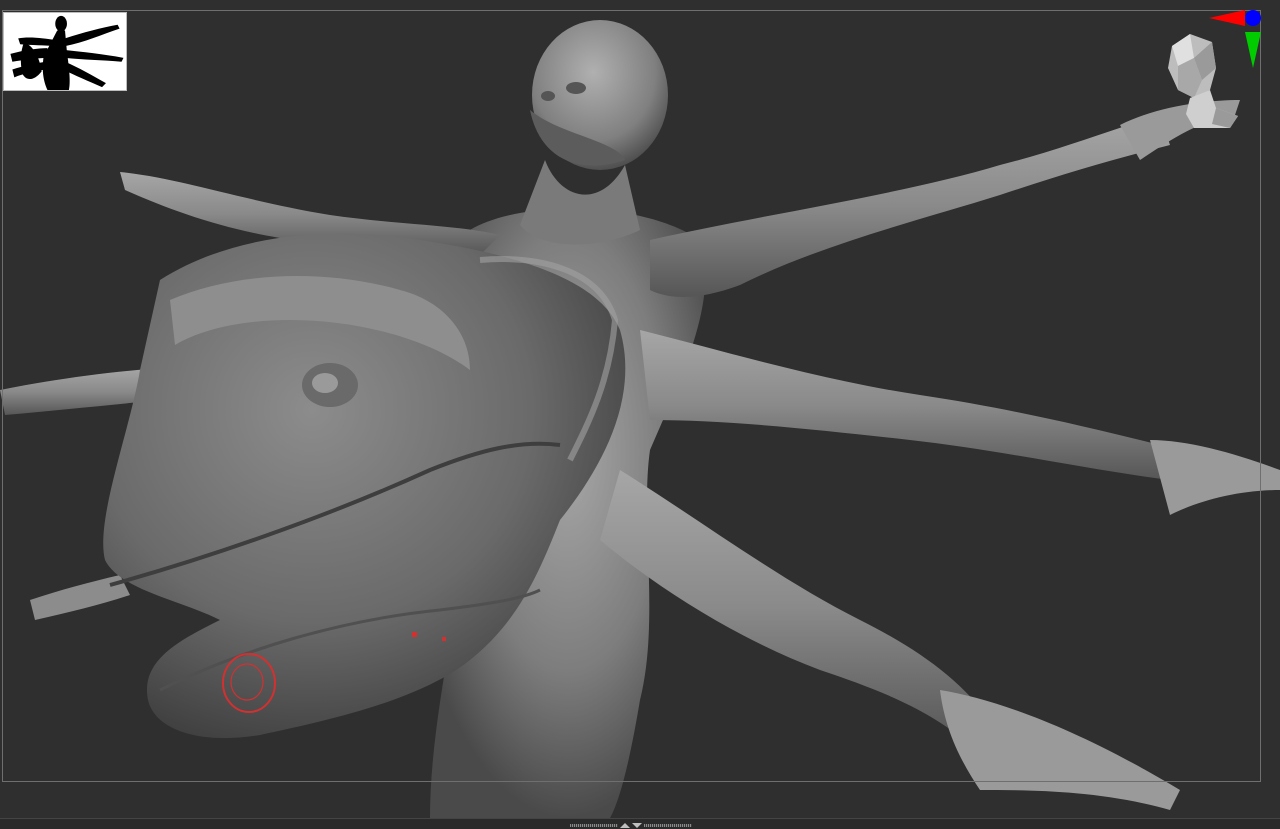 The width and height of the screenshot is (1280, 829). I want to click on x-axis-arrow-icon, so click(1227, 18).